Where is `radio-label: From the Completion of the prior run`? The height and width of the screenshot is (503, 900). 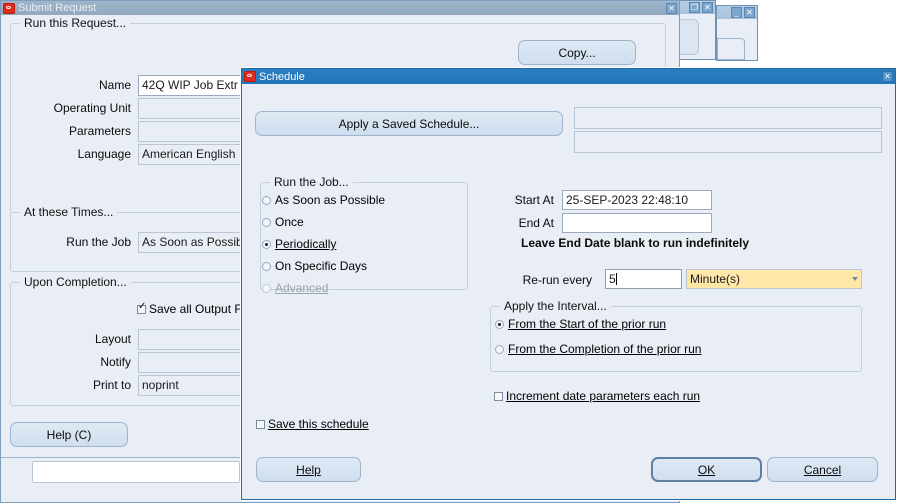 radio-label: From the Completion of the prior run is located at coordinates (605, 349).